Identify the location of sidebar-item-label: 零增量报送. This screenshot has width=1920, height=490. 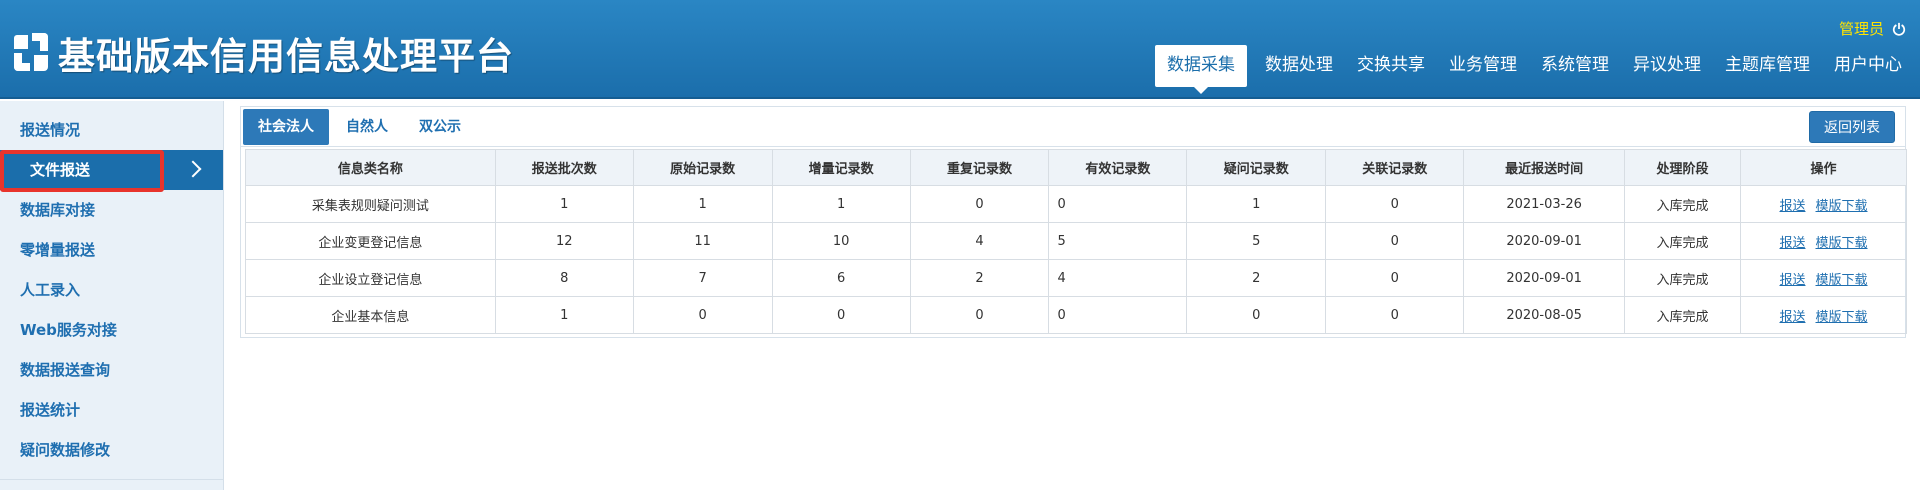
(57, 250).